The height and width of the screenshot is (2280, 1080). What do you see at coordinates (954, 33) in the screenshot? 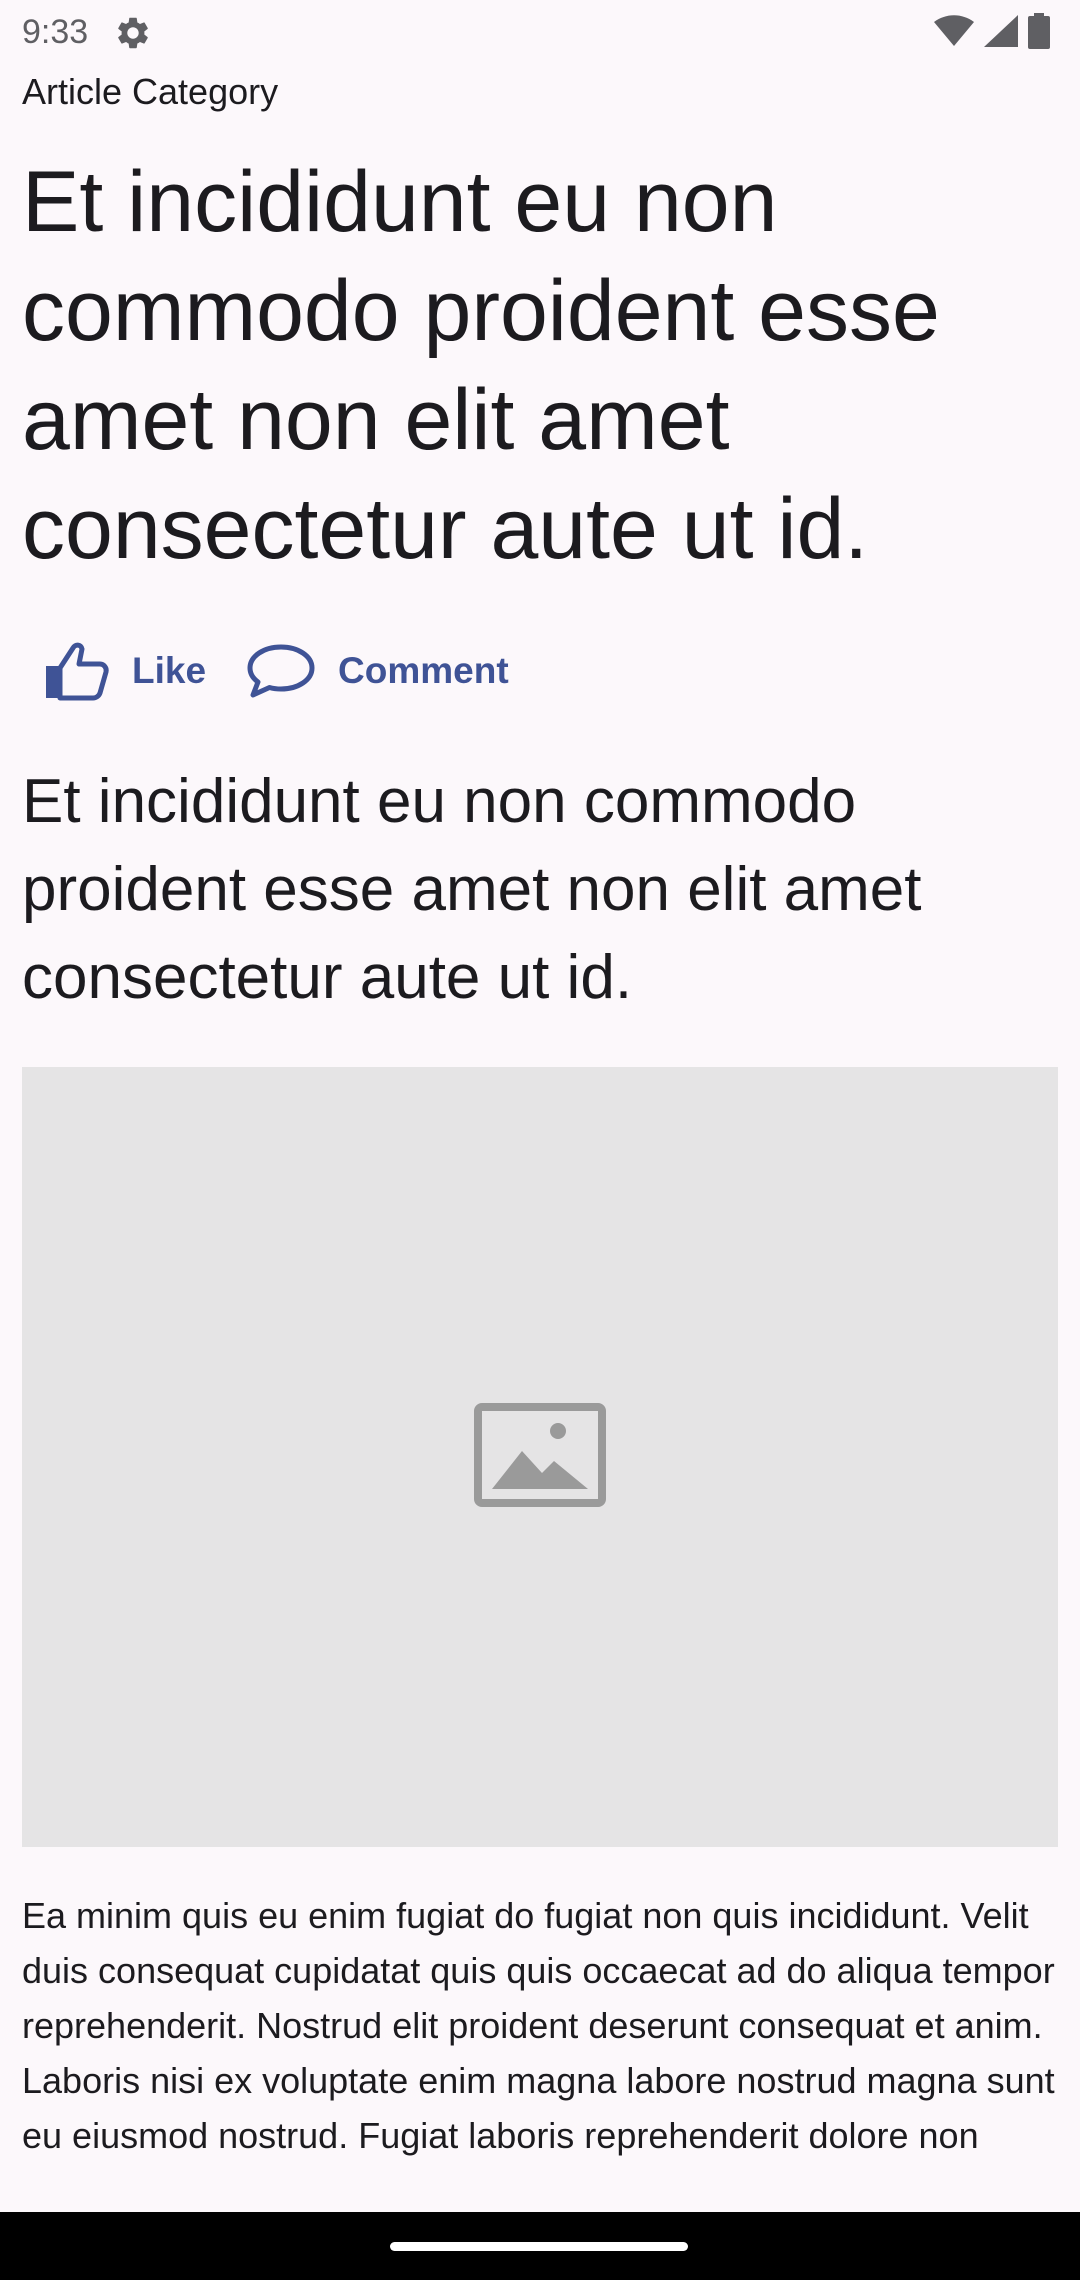
I see `wifi-icon` at bounding box center [954, 33].